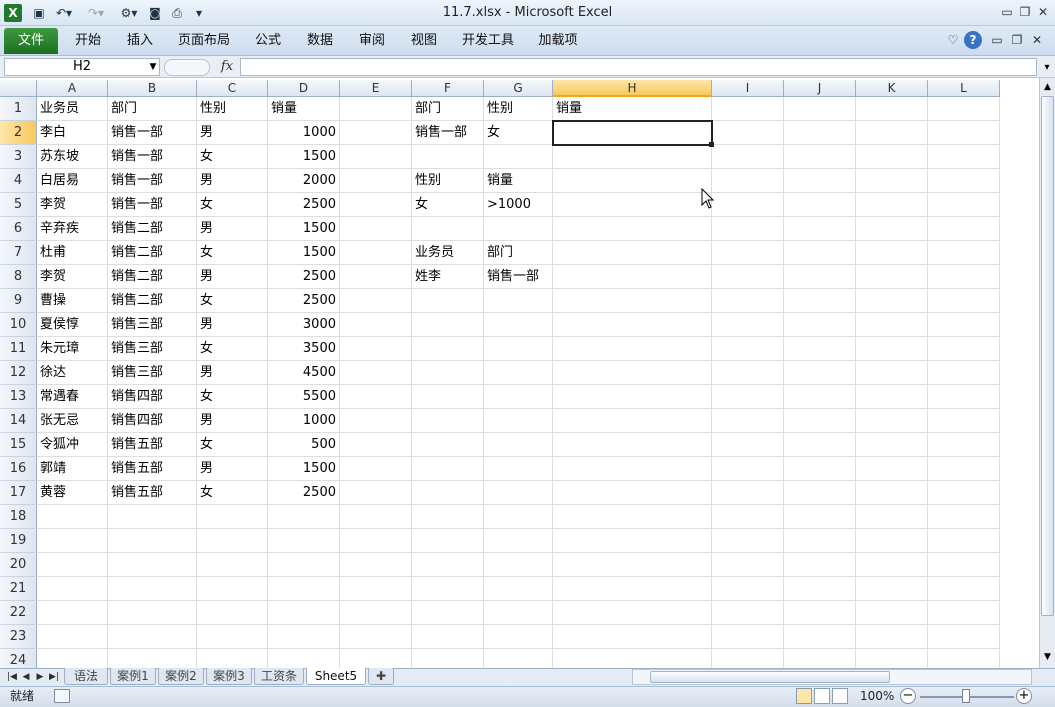 Image resolution: width=1055 pixels, height=707 pixels. Describe the element at coordinates (820, 205) in the screenshot. I see `cell-j5` at that location.